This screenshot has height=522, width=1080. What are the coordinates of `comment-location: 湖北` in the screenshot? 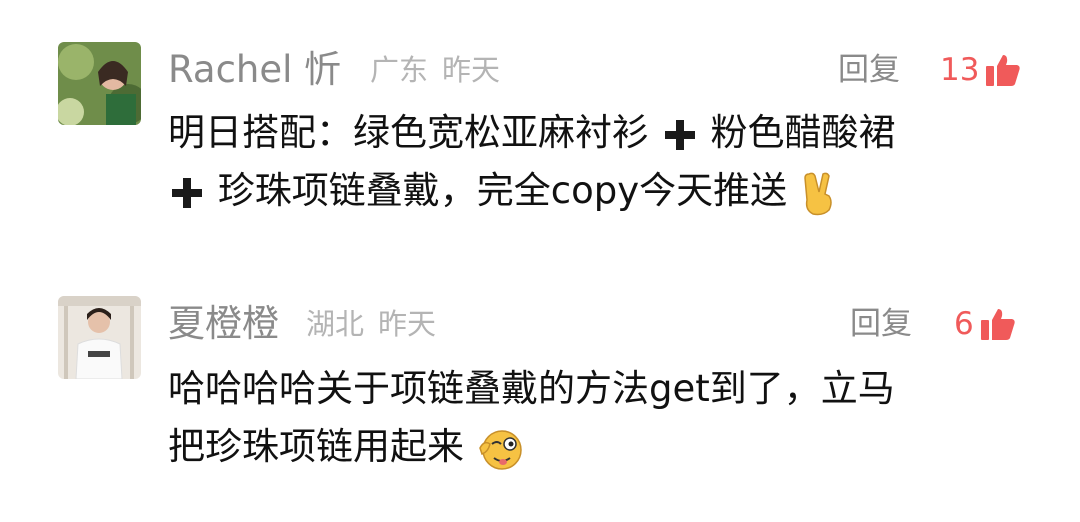 It's located at (335, 324).